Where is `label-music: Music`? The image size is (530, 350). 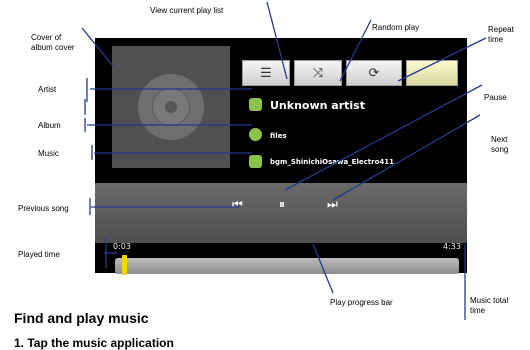 label-music: Music is located at coordinates (48, 153).